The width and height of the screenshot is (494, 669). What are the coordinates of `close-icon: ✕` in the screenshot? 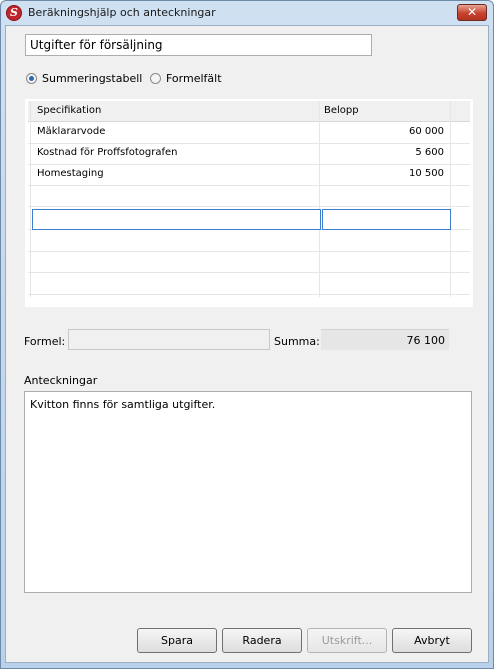 It's located at (472, 12).